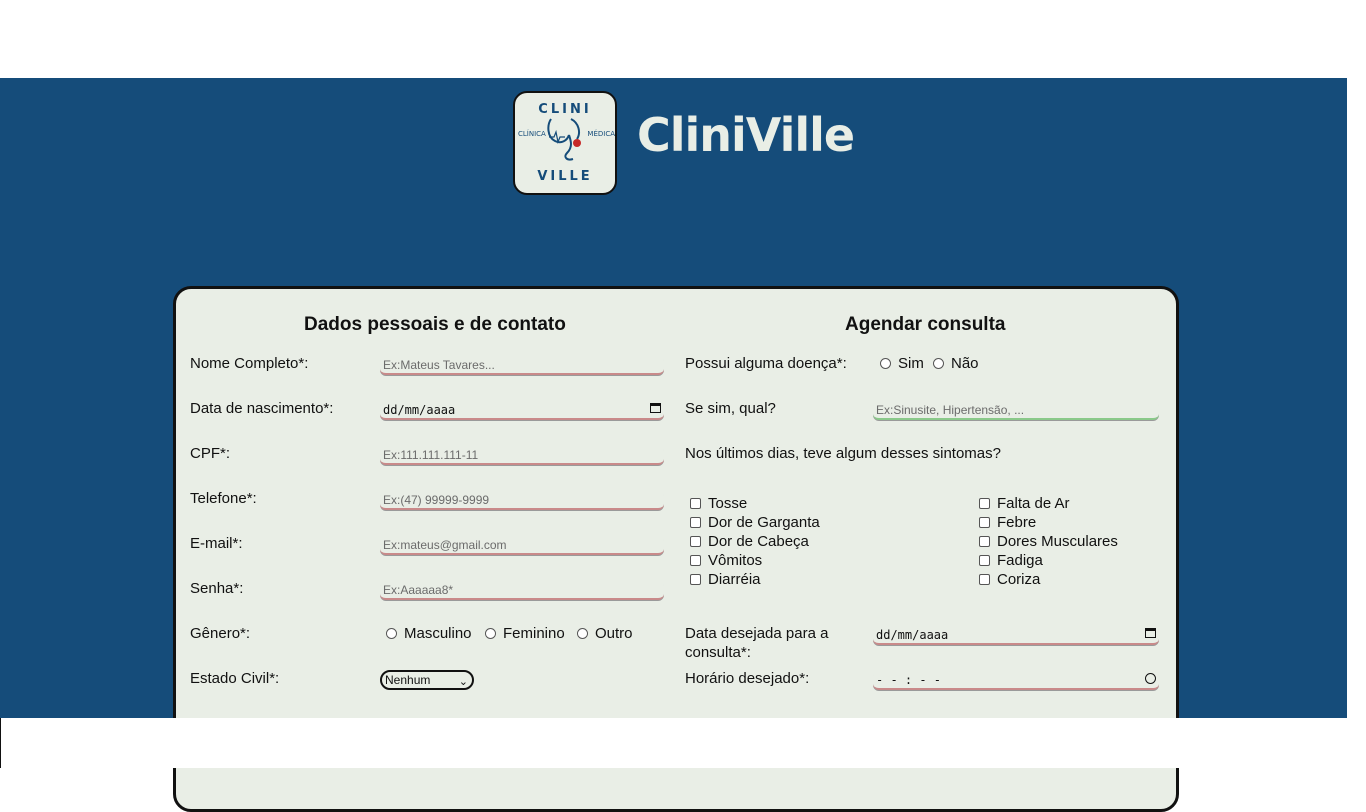  I want to click on brand-name: CliniVille, so click(746, 135).